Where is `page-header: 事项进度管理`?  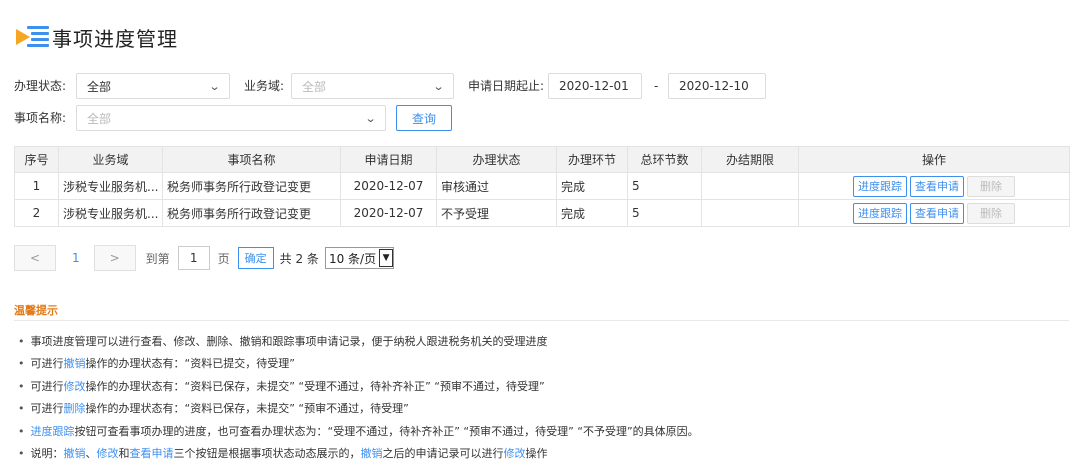
page-header: 事项进度管理 is located at coordinates (96, 37).